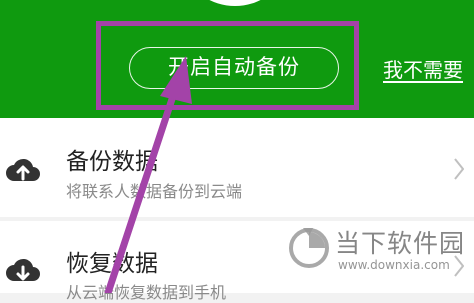  I want to click on downxia-logo-icon, so click(309, 248).